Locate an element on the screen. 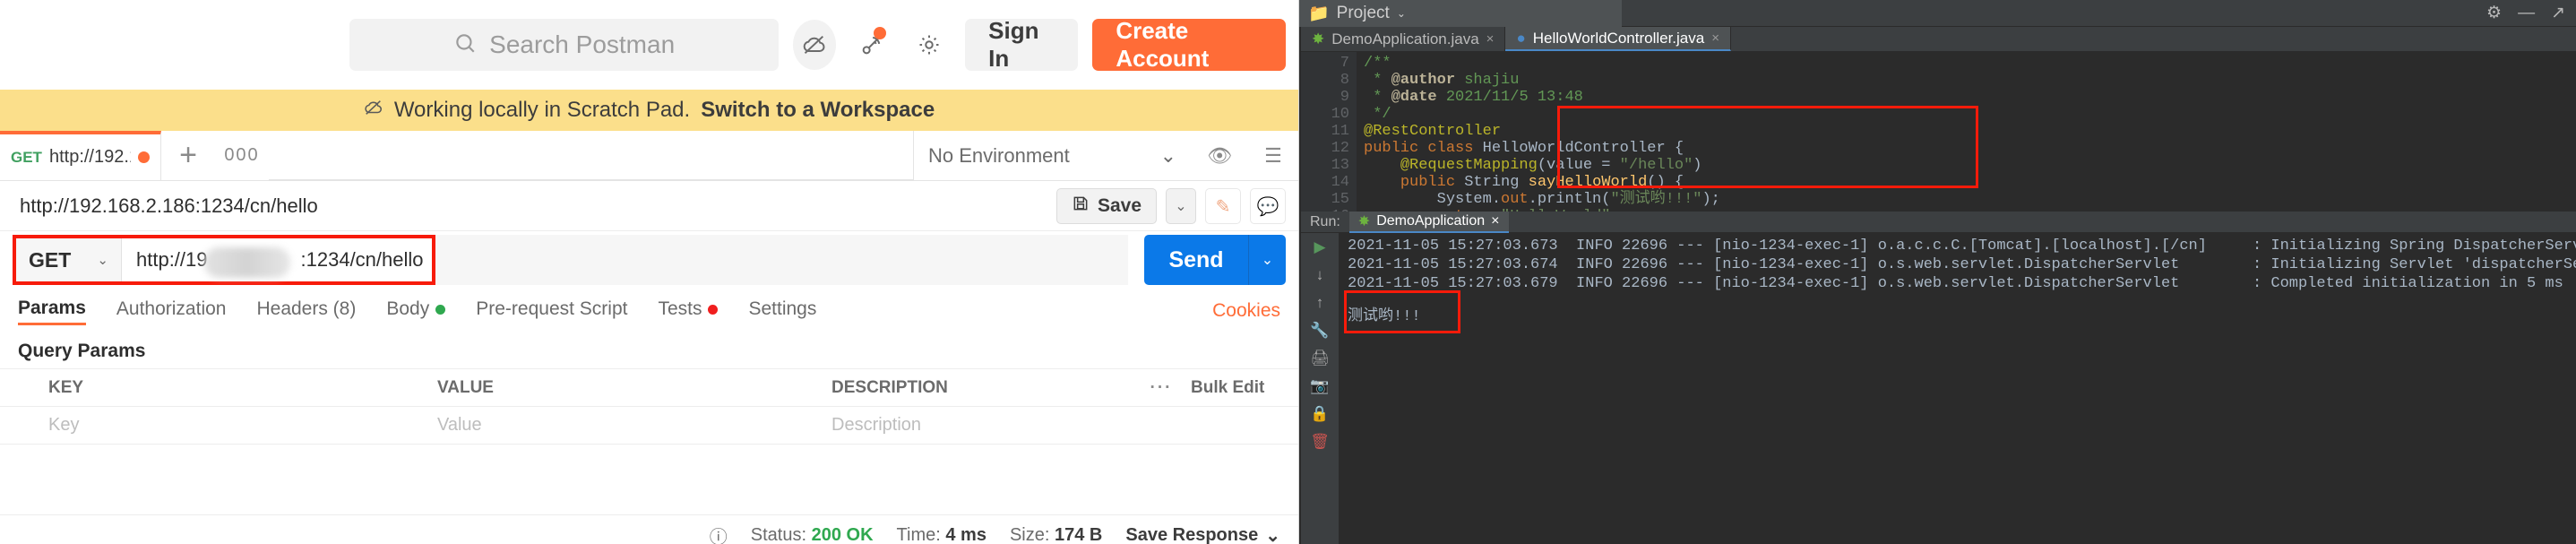 Image resolution: width=2576 pixels, height=544 pixels. cloud-offline-icon is located at coordinates (815, 45).